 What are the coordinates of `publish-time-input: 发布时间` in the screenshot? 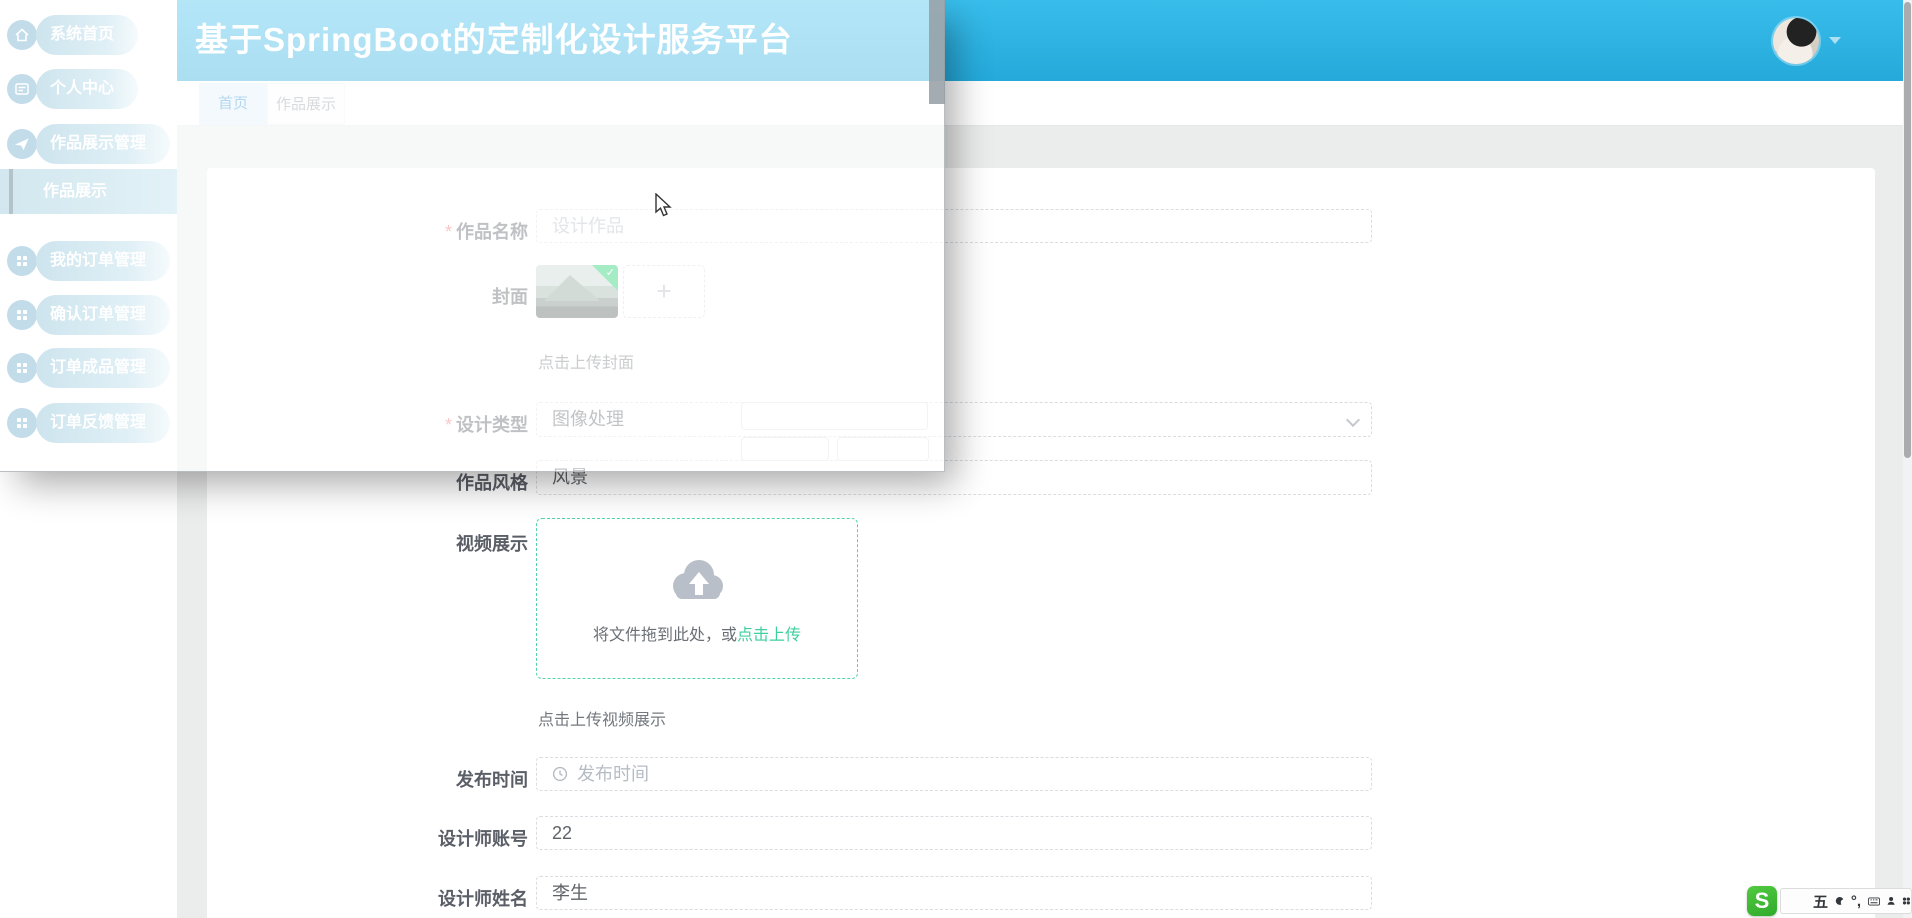 It's located at (954, 774).